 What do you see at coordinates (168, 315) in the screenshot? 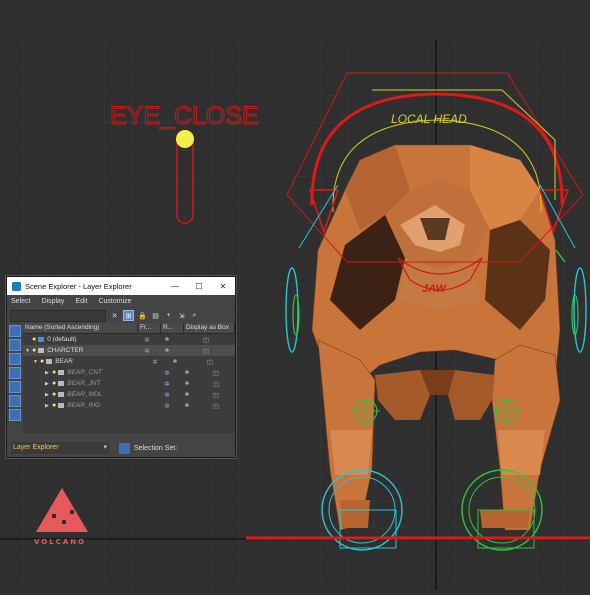
I see `add-layer-icon: +` at bounding box center [168, 315].